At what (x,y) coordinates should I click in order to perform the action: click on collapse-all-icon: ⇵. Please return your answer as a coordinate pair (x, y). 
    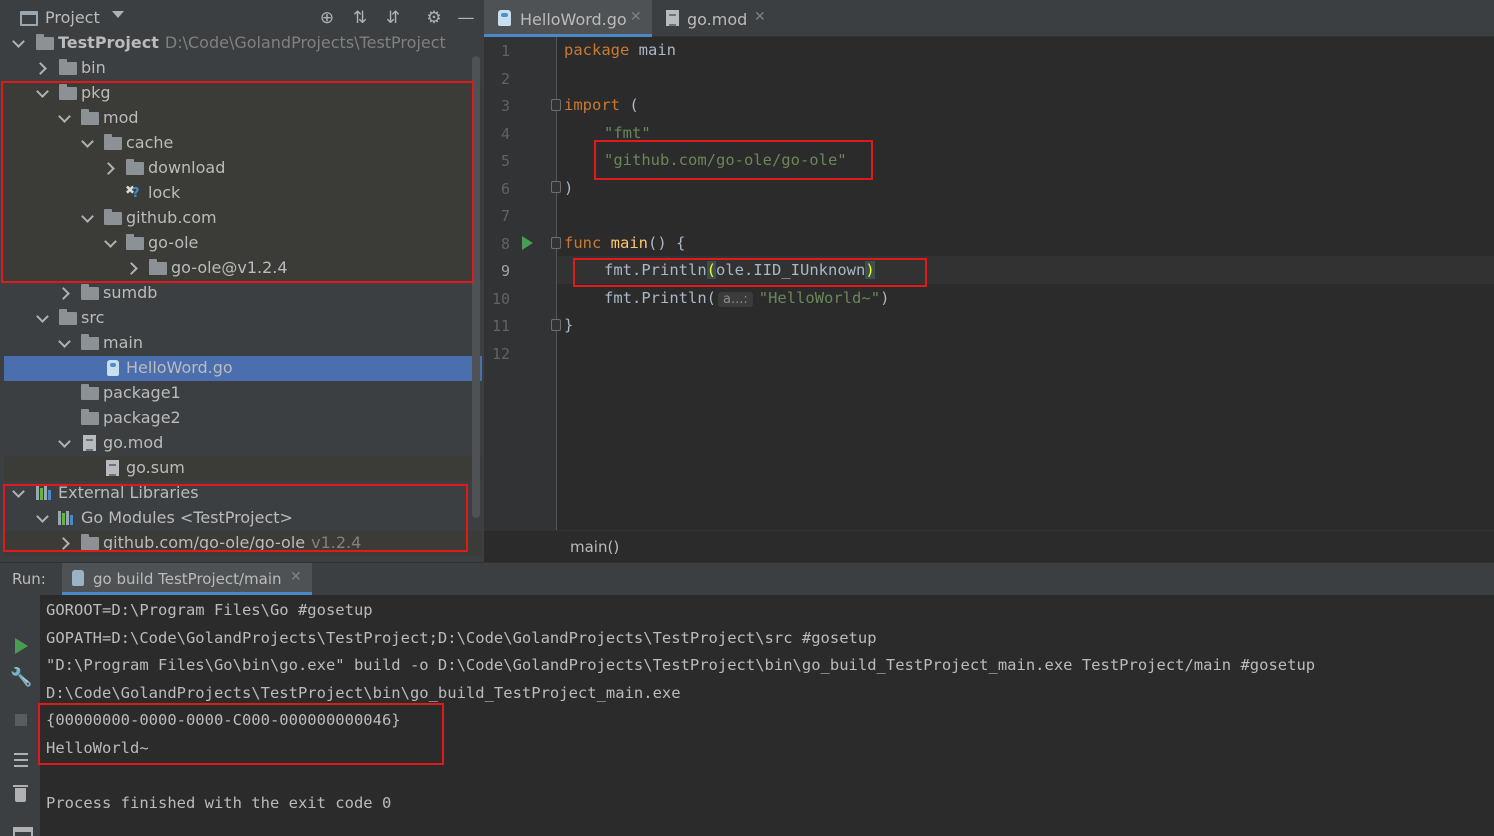
    Looking at the image, I should click on (393, 18).